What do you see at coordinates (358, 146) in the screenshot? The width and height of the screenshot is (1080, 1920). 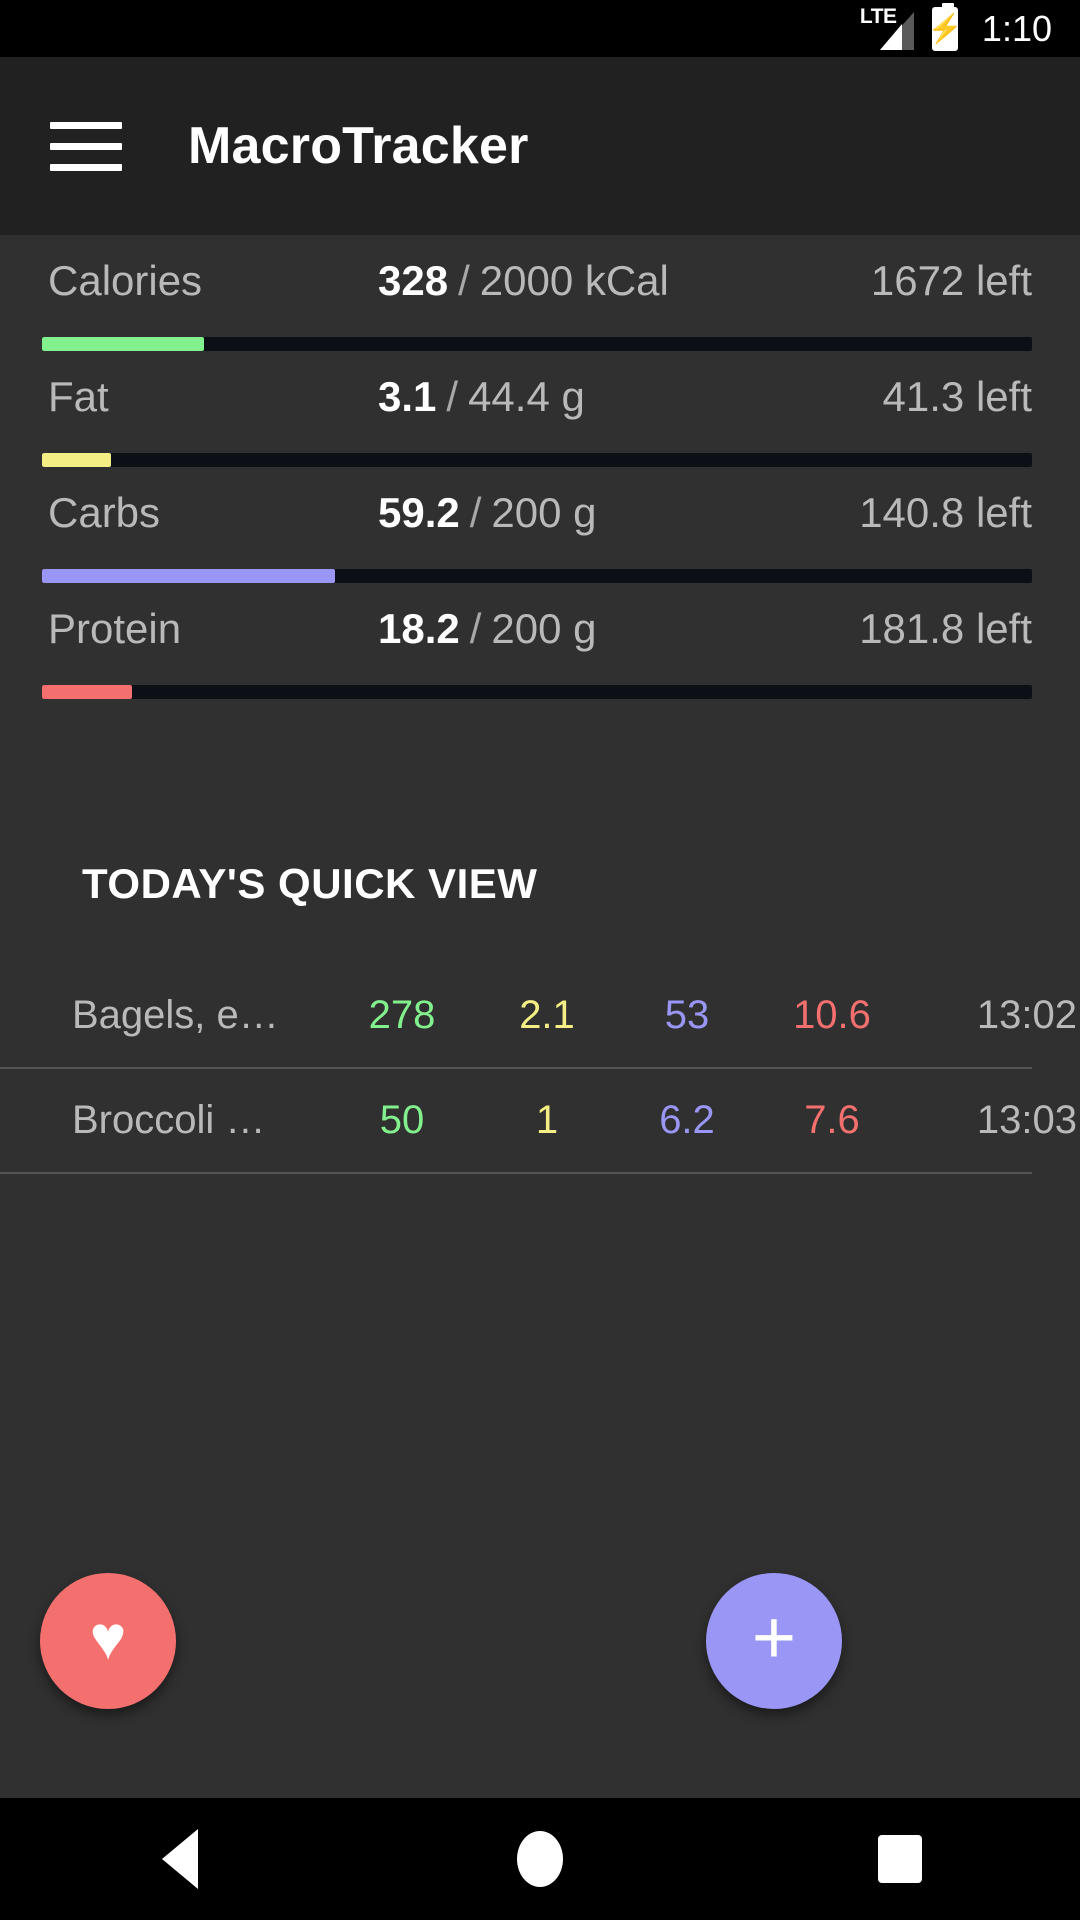 I see `app-title: MacroTracker` at bounding box center [358, 146].